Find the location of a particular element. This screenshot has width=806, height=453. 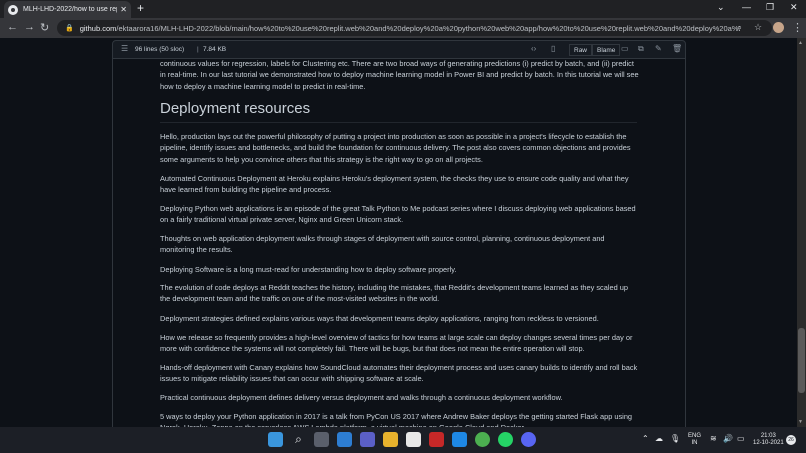

bookmark-star-icon: ☆ is located at coordinates (758, 27).